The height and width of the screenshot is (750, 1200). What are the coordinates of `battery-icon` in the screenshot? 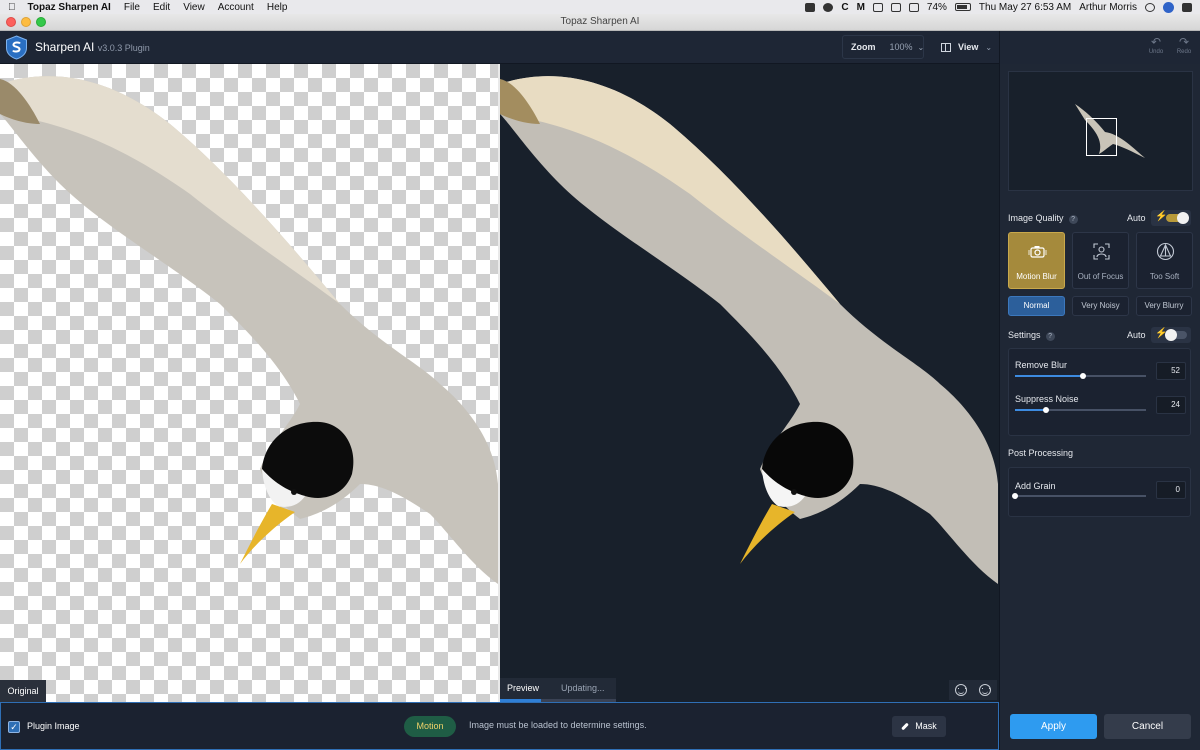 It's located at (962, 7).